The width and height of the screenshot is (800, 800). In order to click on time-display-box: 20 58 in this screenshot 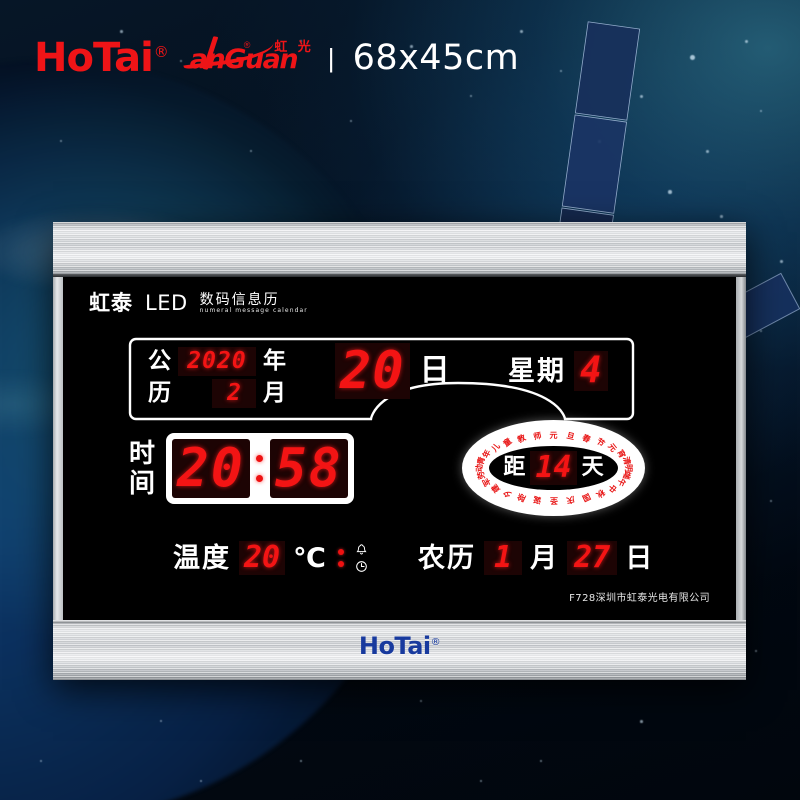, I will do `click(260, 468)`.